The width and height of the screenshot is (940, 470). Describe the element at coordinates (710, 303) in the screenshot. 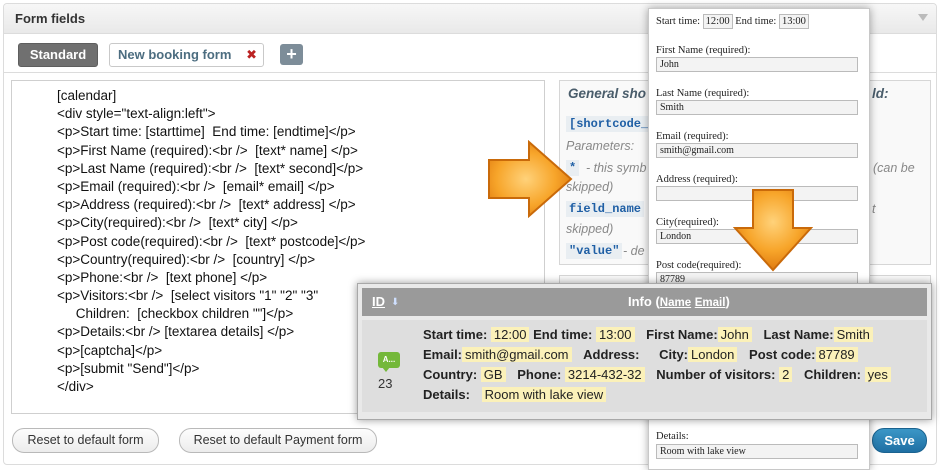

I see `sort-by-email-link: Email` at that location.